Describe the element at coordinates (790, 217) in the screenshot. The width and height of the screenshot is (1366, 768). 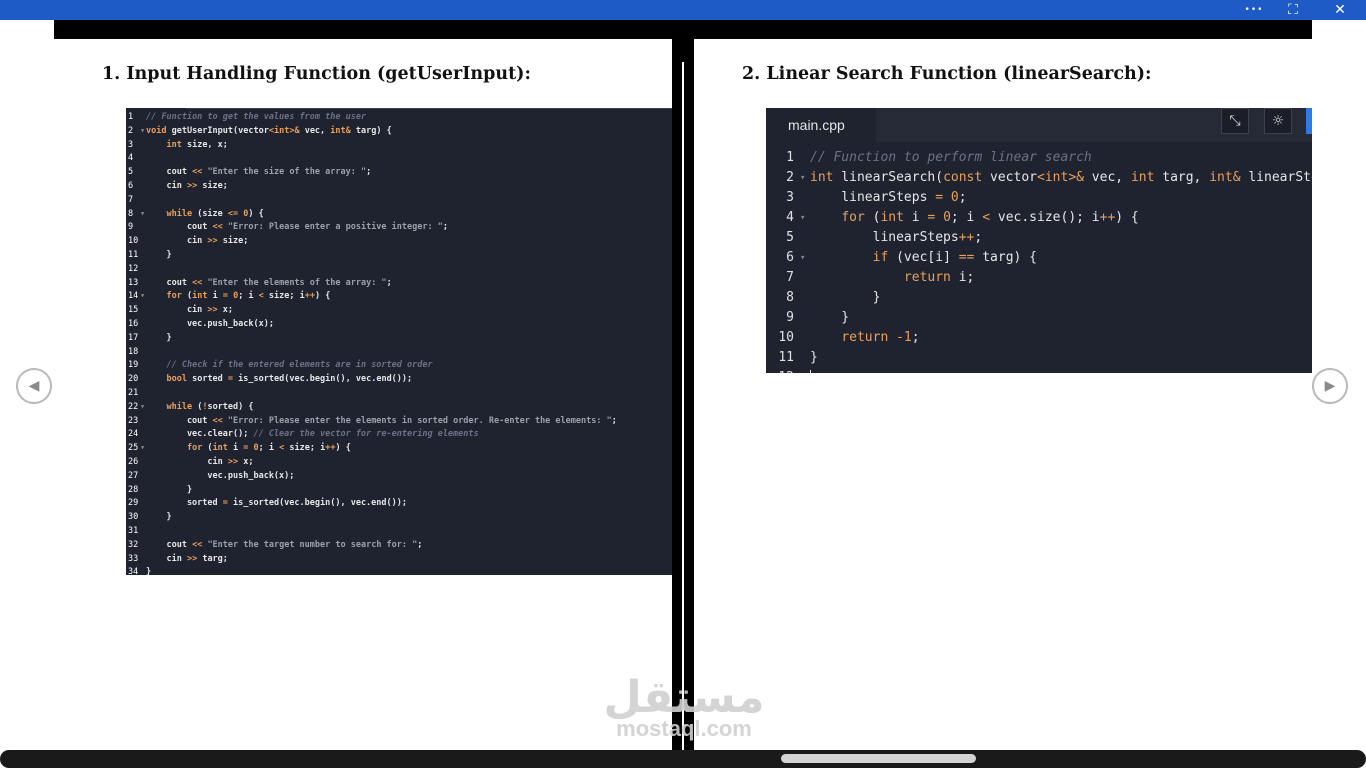
I see `line-number: 4` at that location.